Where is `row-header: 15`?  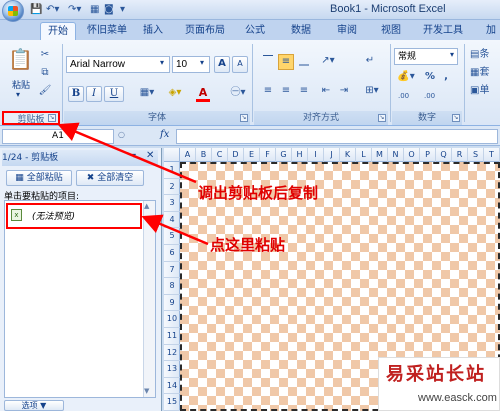
row-header: 15 is located at coordinates (172, 402).